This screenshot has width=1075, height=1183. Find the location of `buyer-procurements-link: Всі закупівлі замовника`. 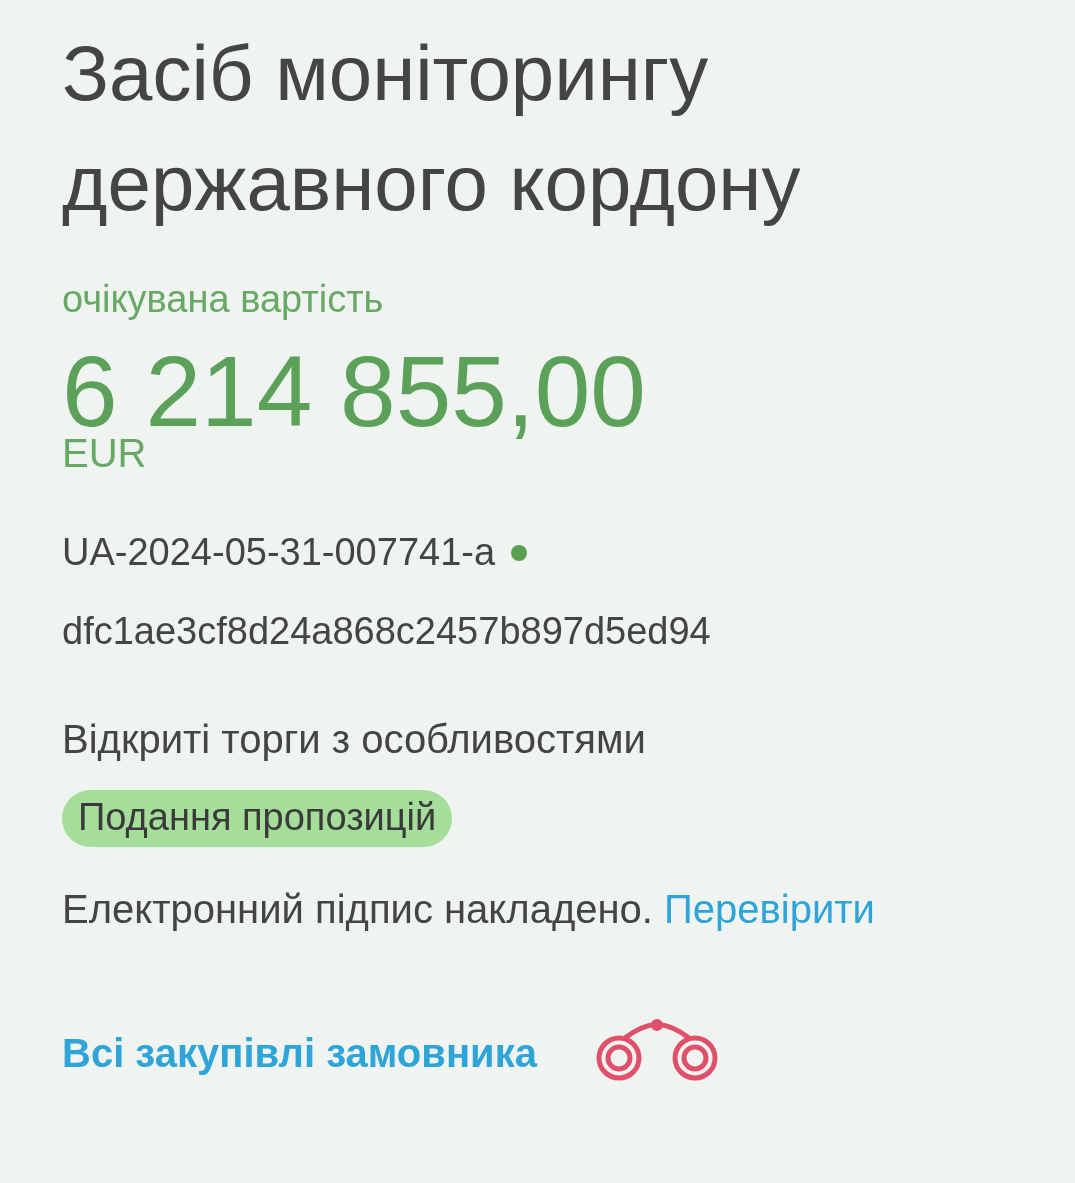

buyer-procurements-link: Всі закупівлі замовника is located at coordinates (299, 1053).